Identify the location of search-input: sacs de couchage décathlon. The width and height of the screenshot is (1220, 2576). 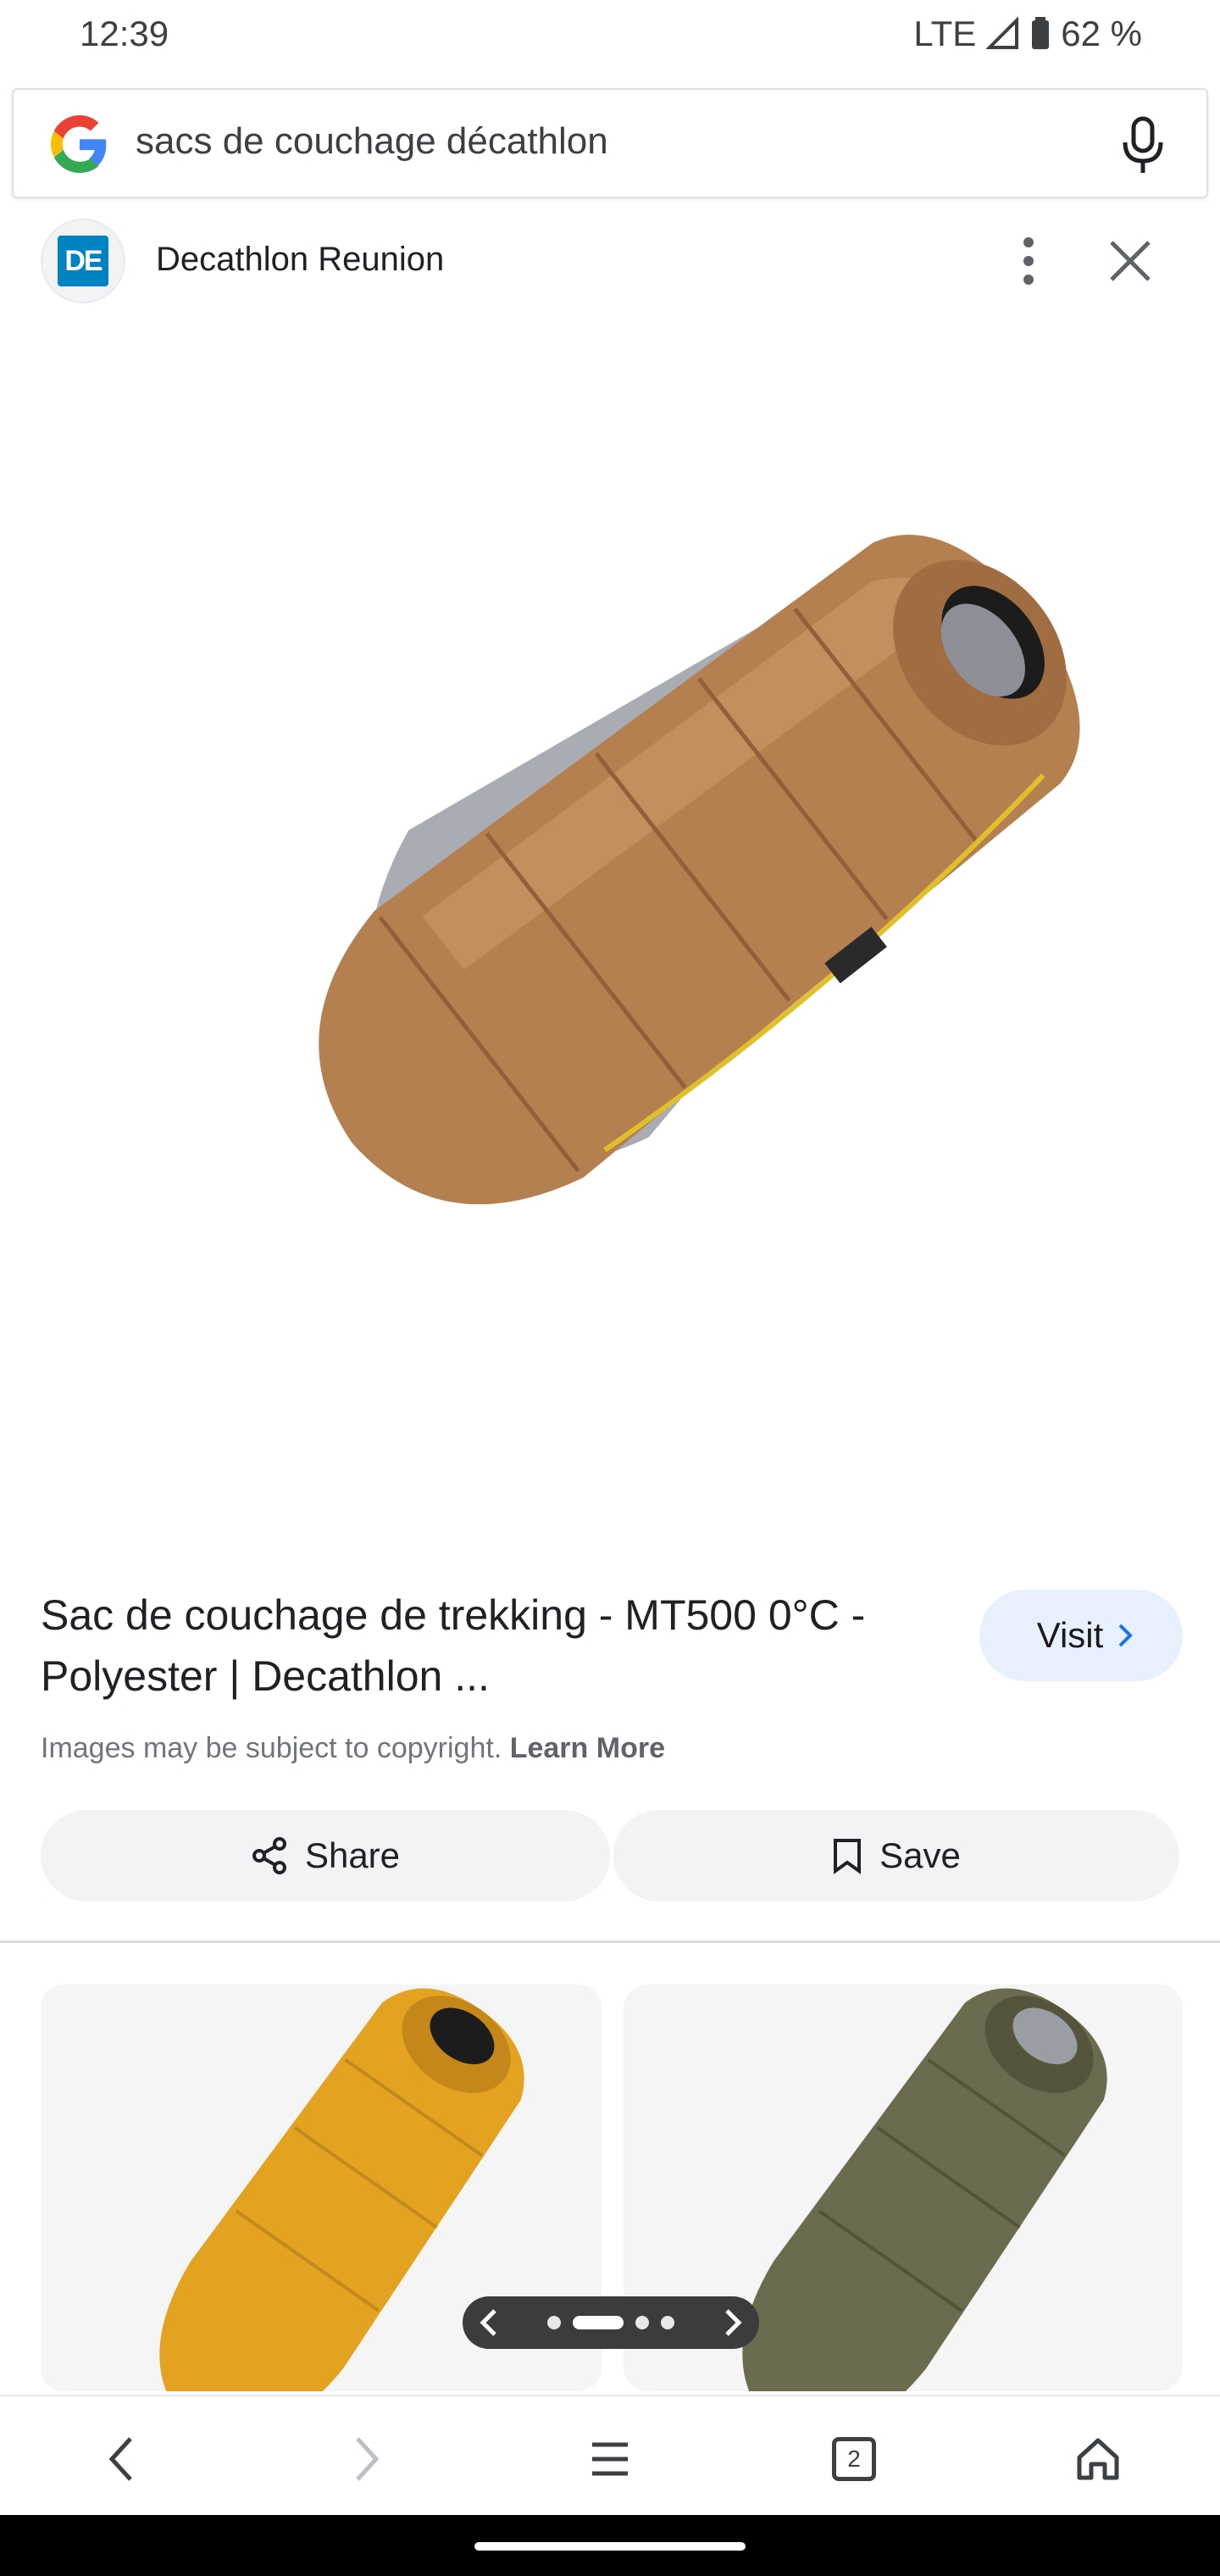
(372, 141).